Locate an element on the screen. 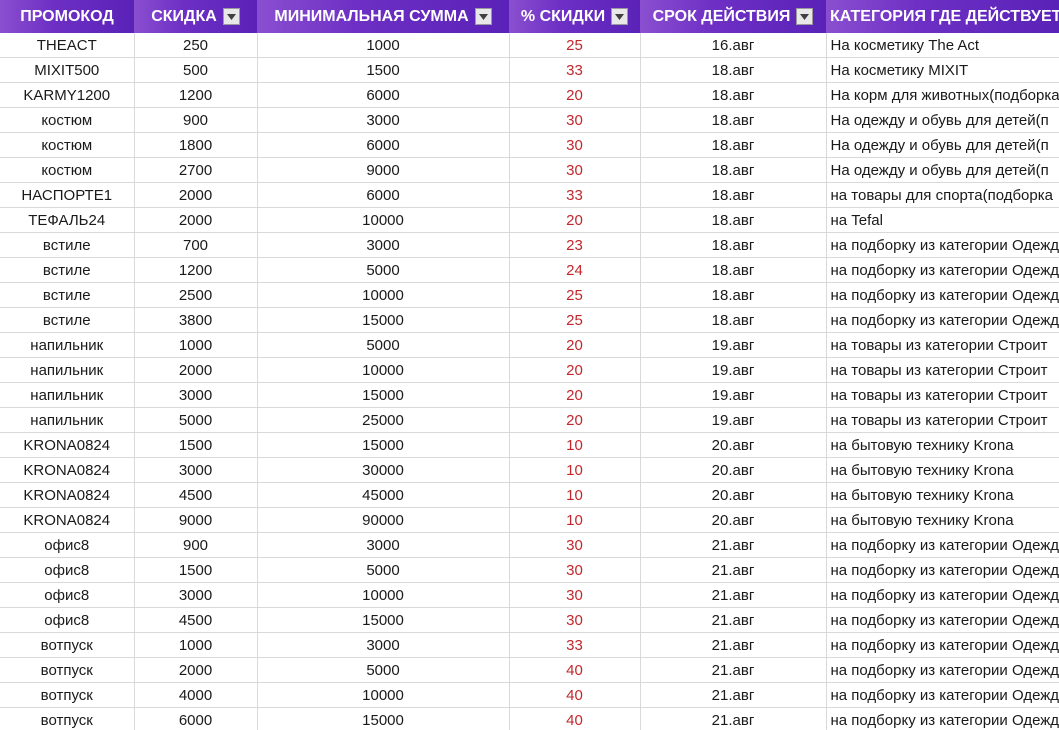 The image size is (1059, 730). discount-percent-cell: 25 is located at coordinates (575, 320).